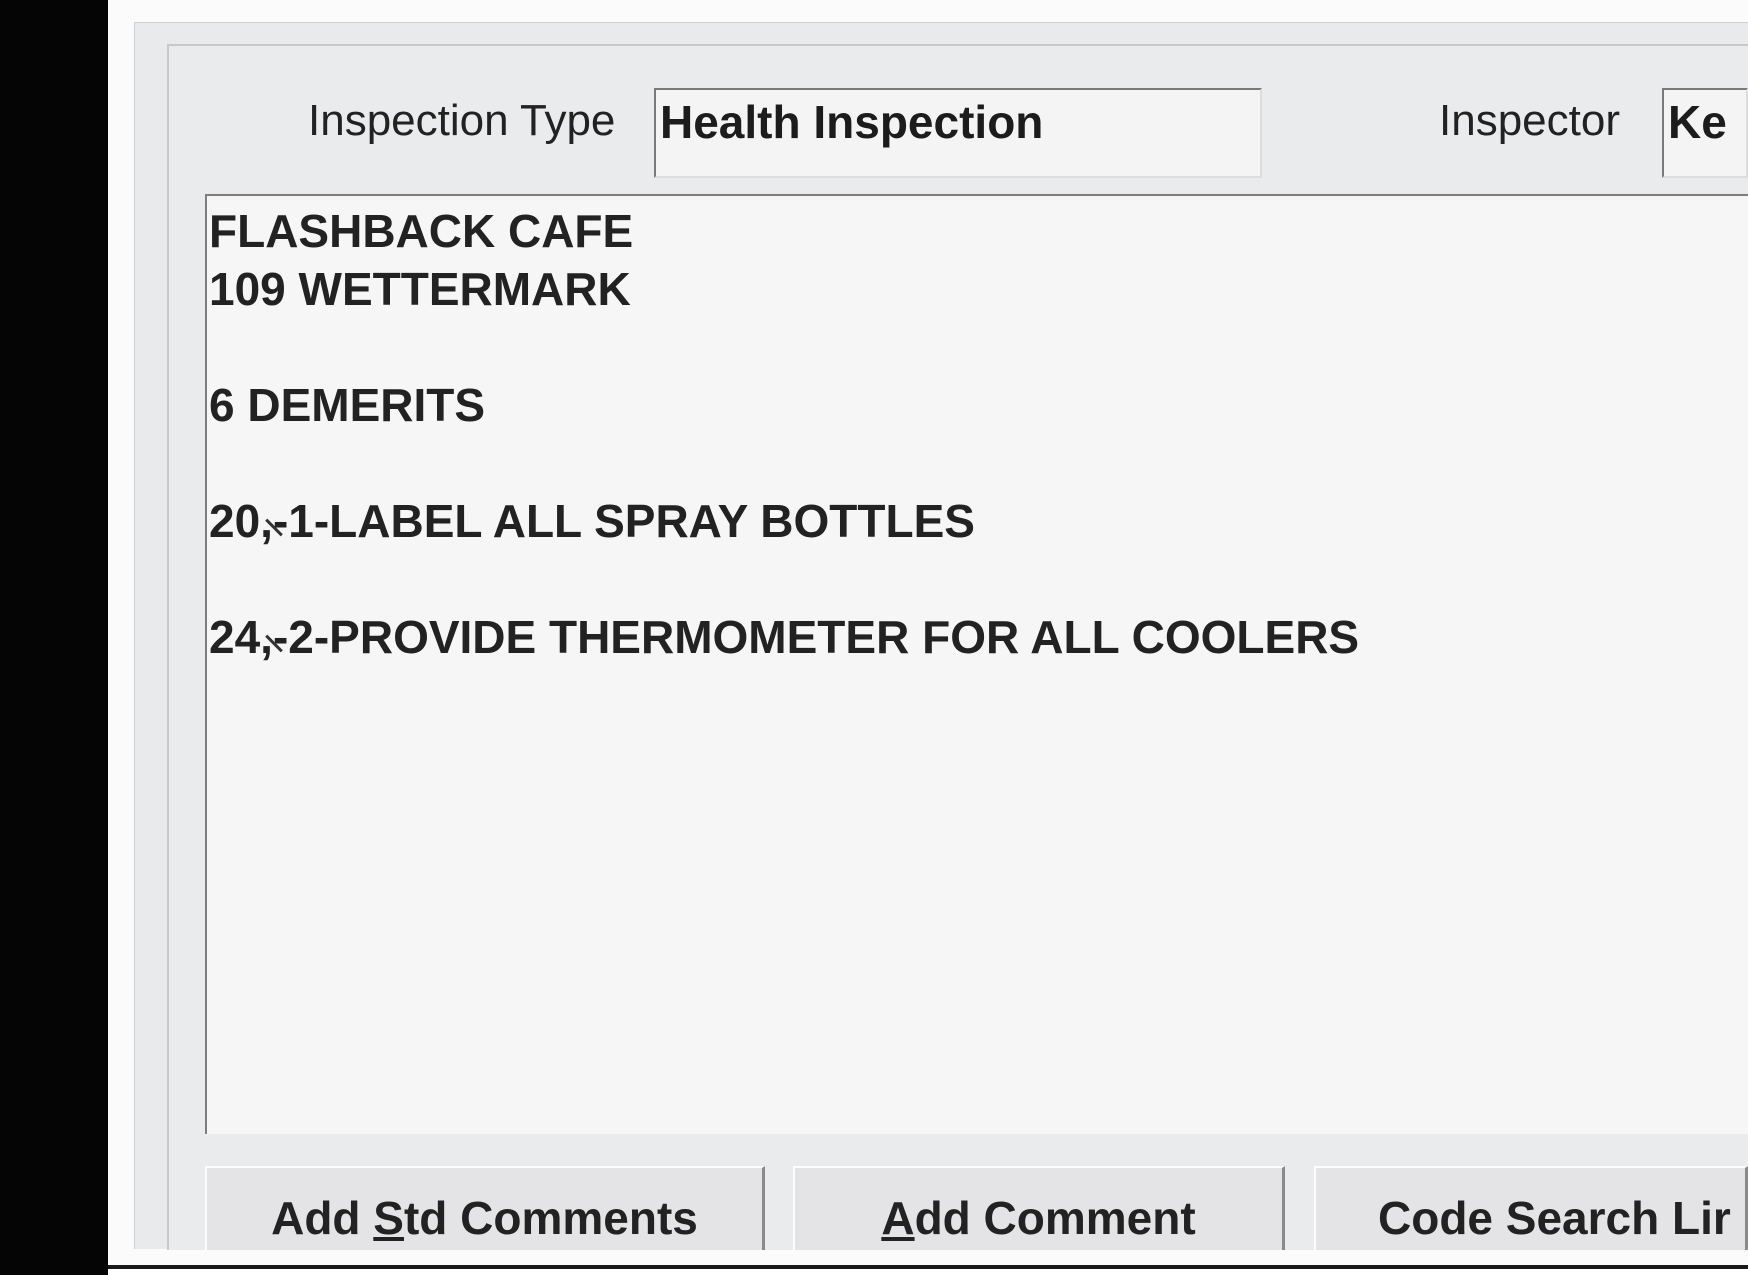 The width and height of the screenshot is (1748, 1275). What do you see at coordinates (54, 637) in the screenshot?
I see `scan-border` at bounding box center [54, 637].